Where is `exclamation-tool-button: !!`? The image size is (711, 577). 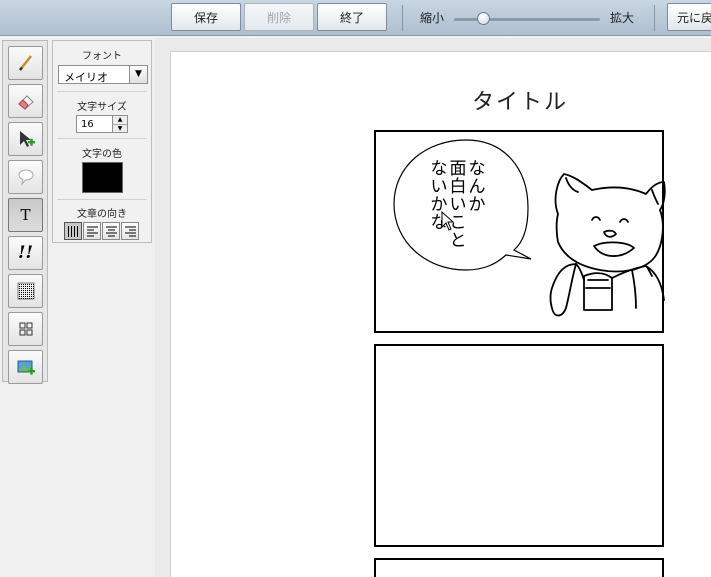 exclamation-tool-button: !! is located at coordinates (25, 253).